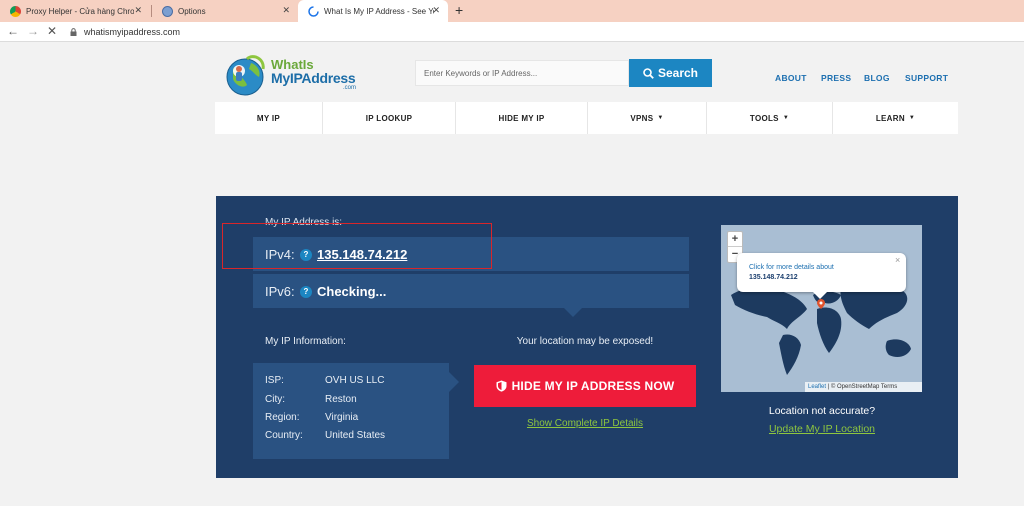 The height and width of the screenshot is (506, 1024). What do you see at coordinates (512, 32) in the screenshot?
I see `address-bar: ← → ✕ whatismyipaddress.com` at bounding box center [512, 32].